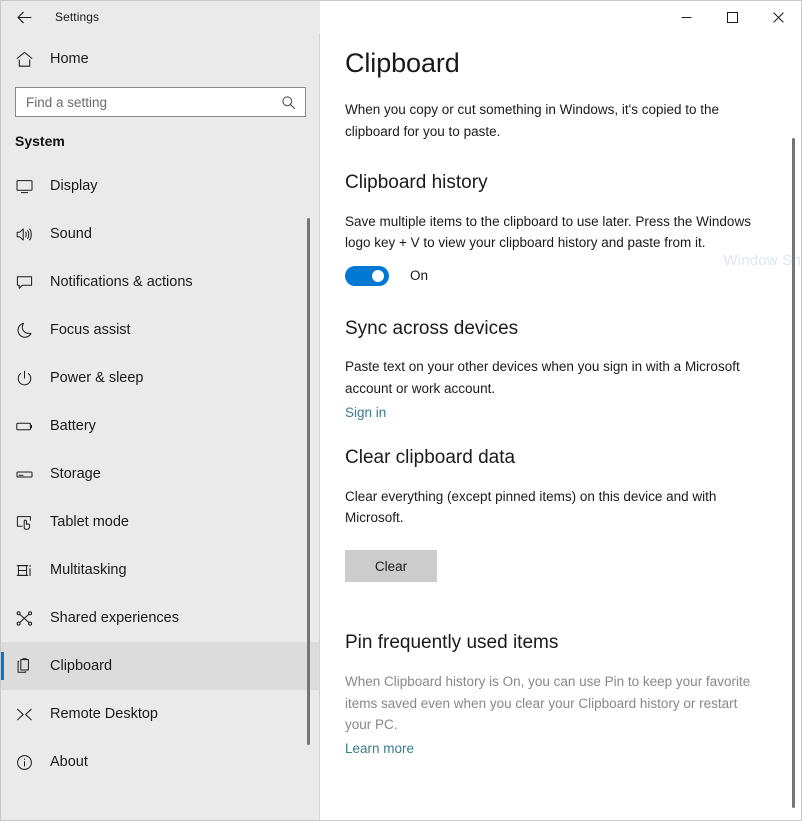 The height and width of the screenshot is (821, 802). I want to click on sidebar-label: Display, so click(74, 186).